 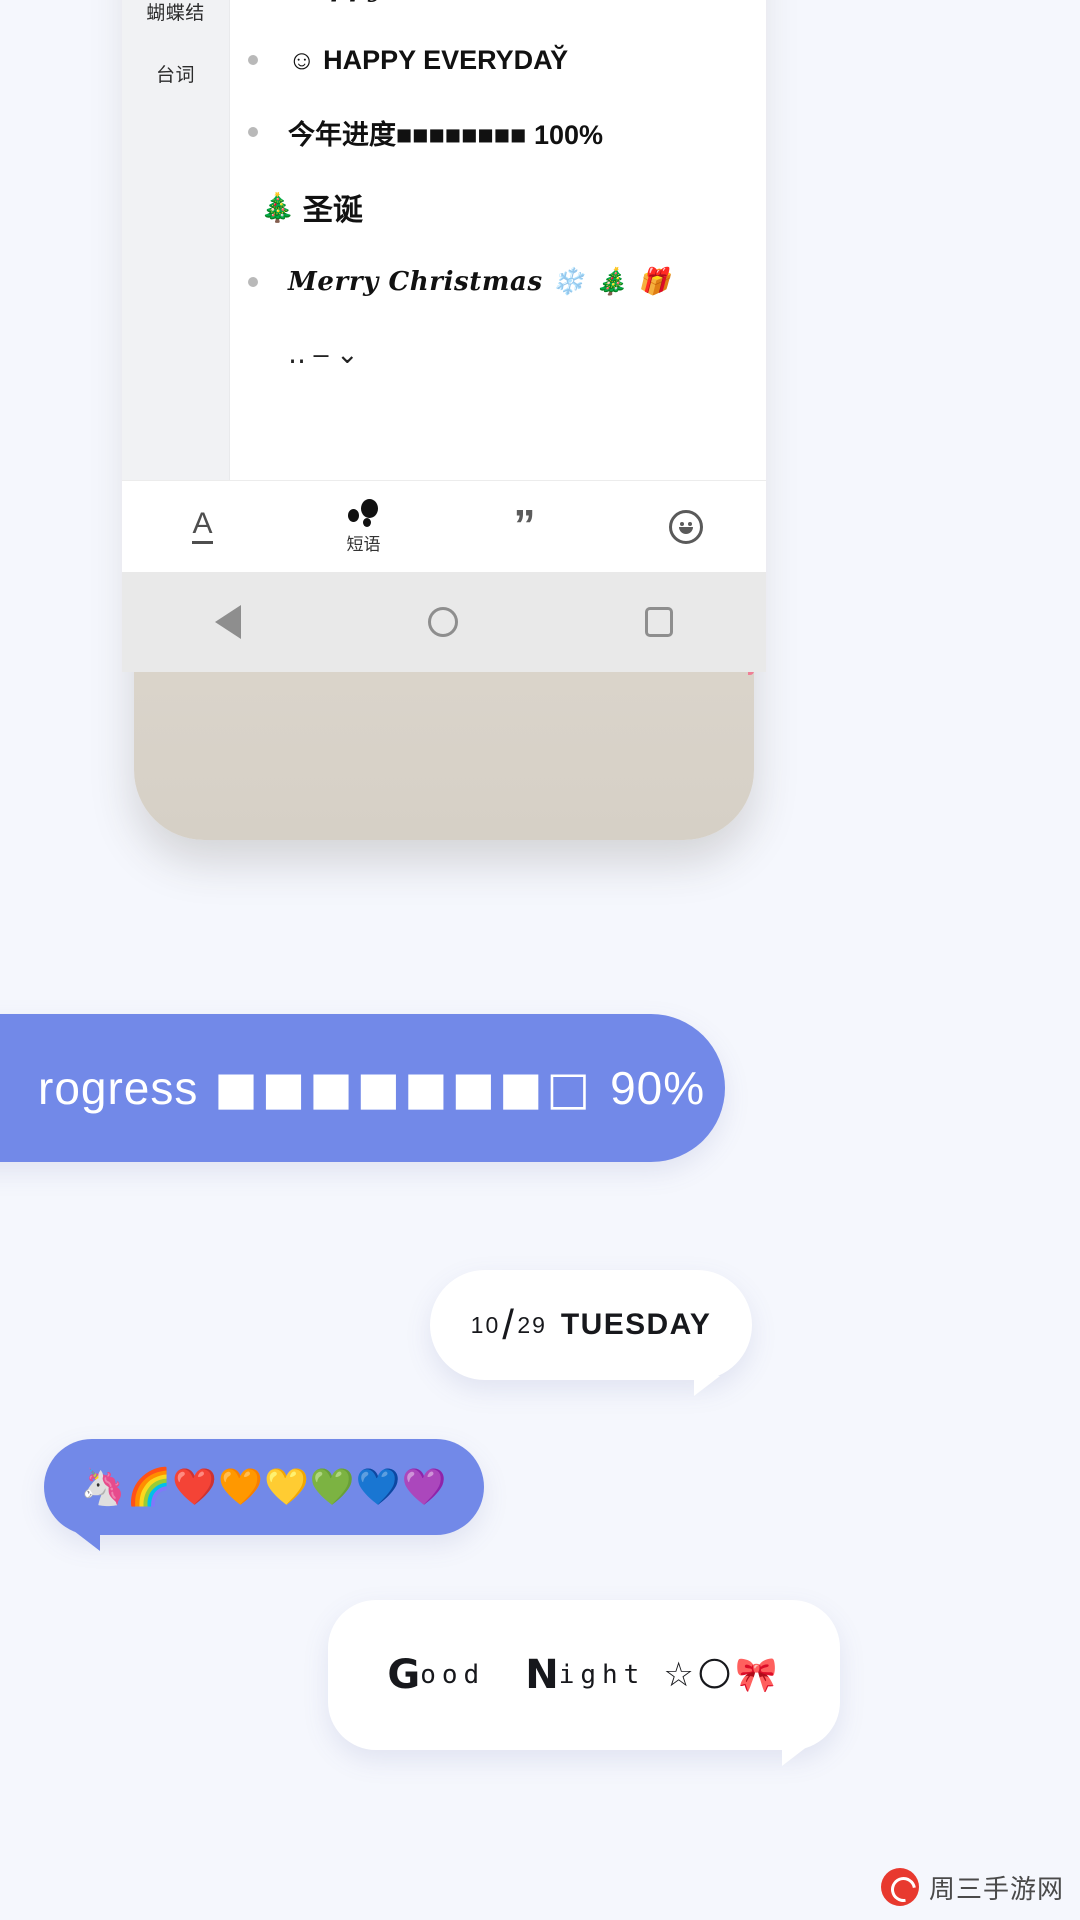 I want to click on date-weekday: TUESDAY, so click(x=636, y=1324).